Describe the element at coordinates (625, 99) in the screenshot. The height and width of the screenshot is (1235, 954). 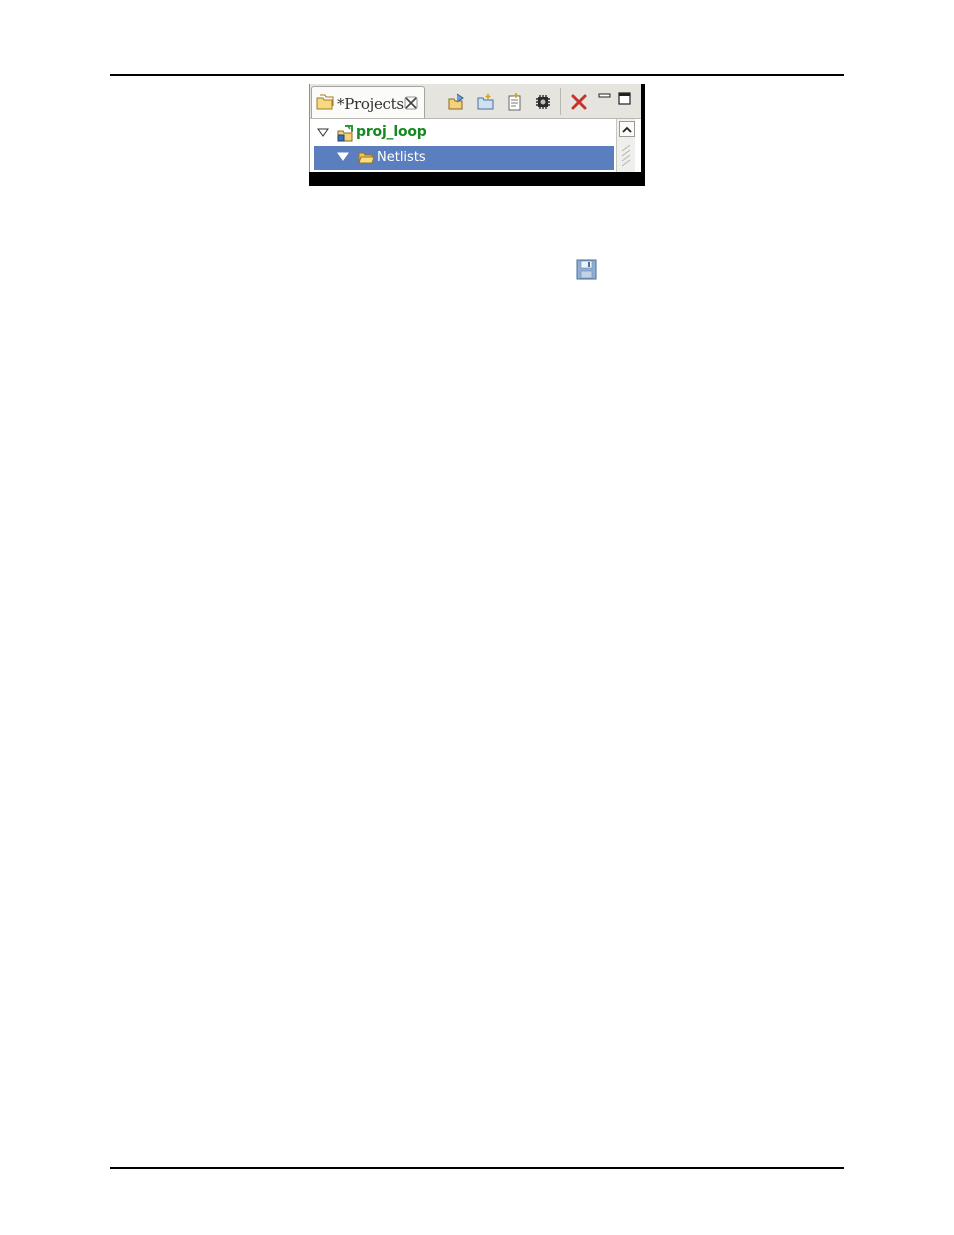
I see `maximize-icon` at that location.